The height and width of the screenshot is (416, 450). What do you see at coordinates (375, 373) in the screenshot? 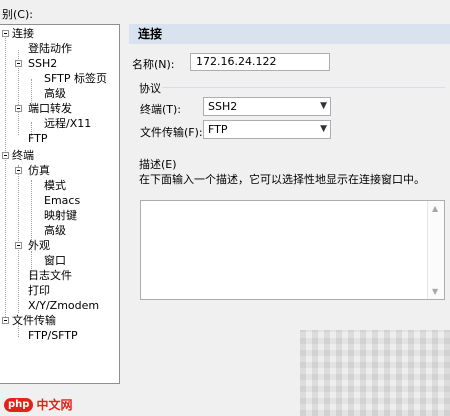
I see `blurred-region` at bounding box center [375, 373].